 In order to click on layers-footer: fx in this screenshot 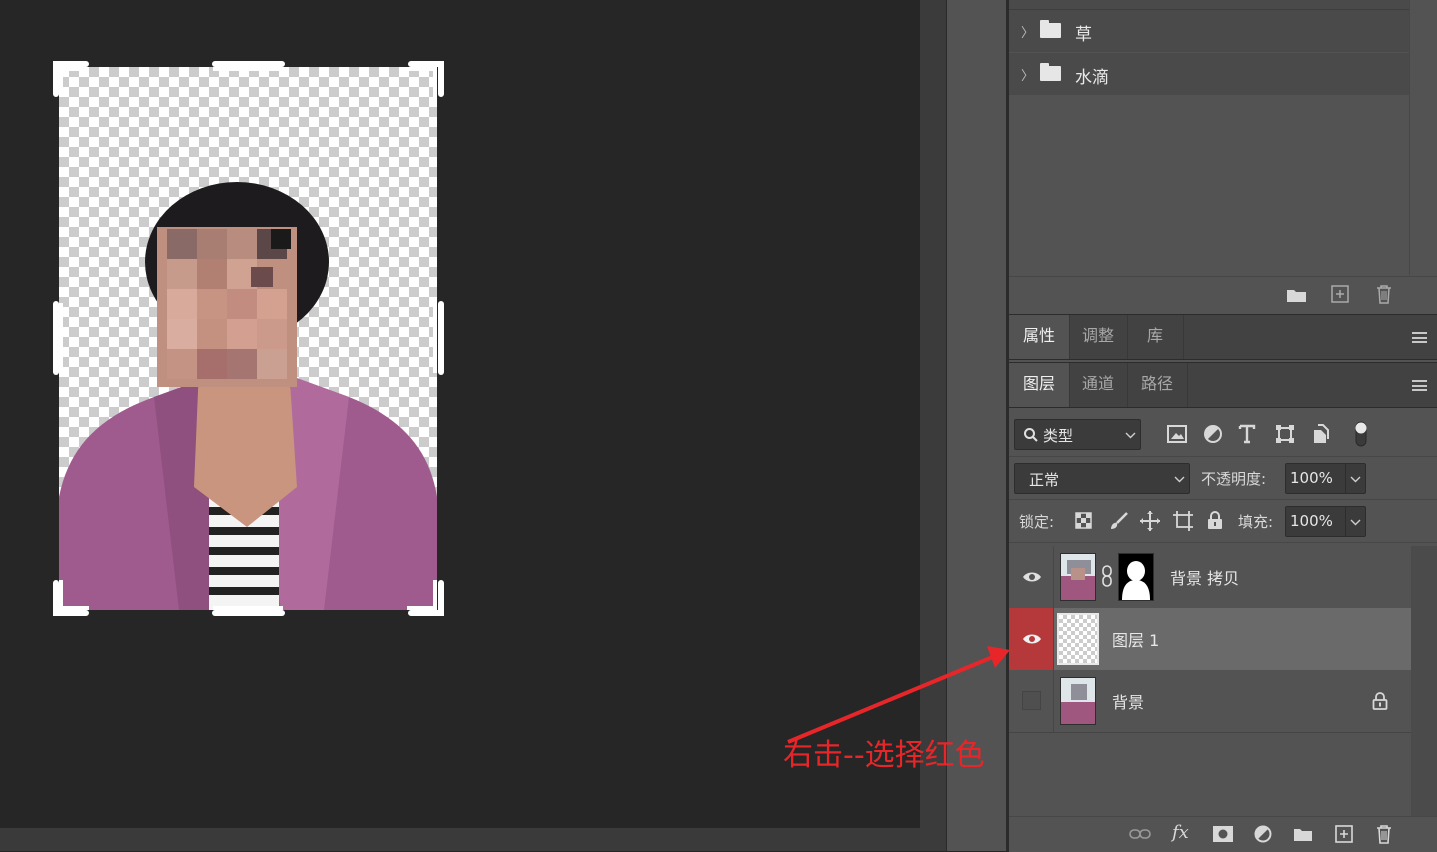, I will do `click(1223, 834)`.